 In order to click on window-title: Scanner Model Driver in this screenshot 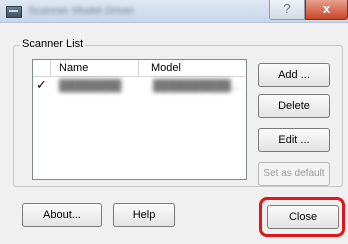, I will do `click(81, 11)`.